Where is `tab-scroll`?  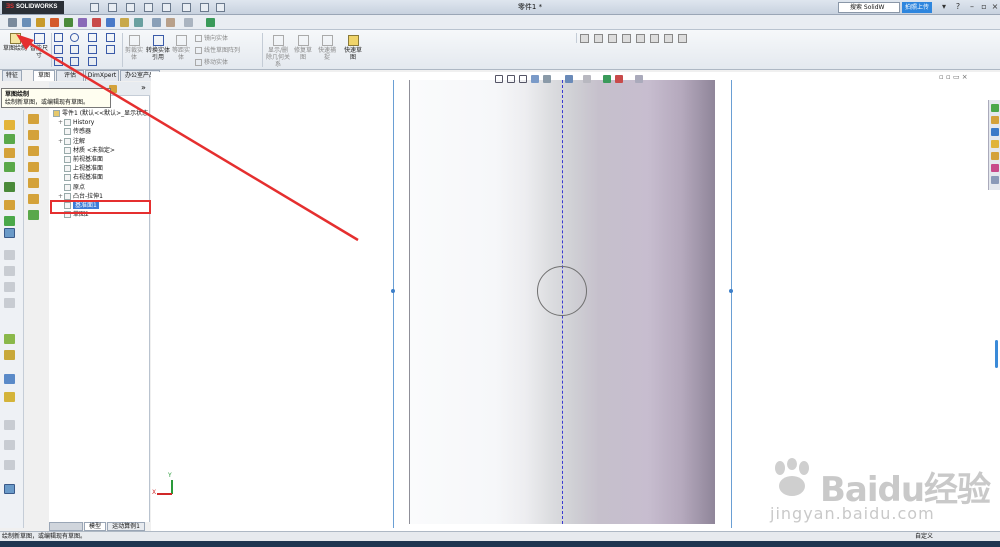
tab-scroll is located at coordinates (66, 526).